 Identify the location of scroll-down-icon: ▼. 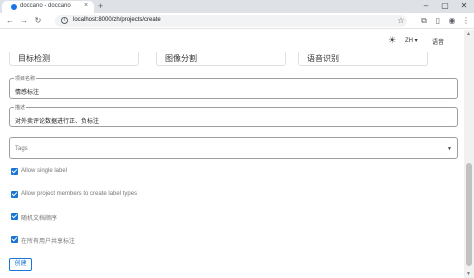
(468, 274).